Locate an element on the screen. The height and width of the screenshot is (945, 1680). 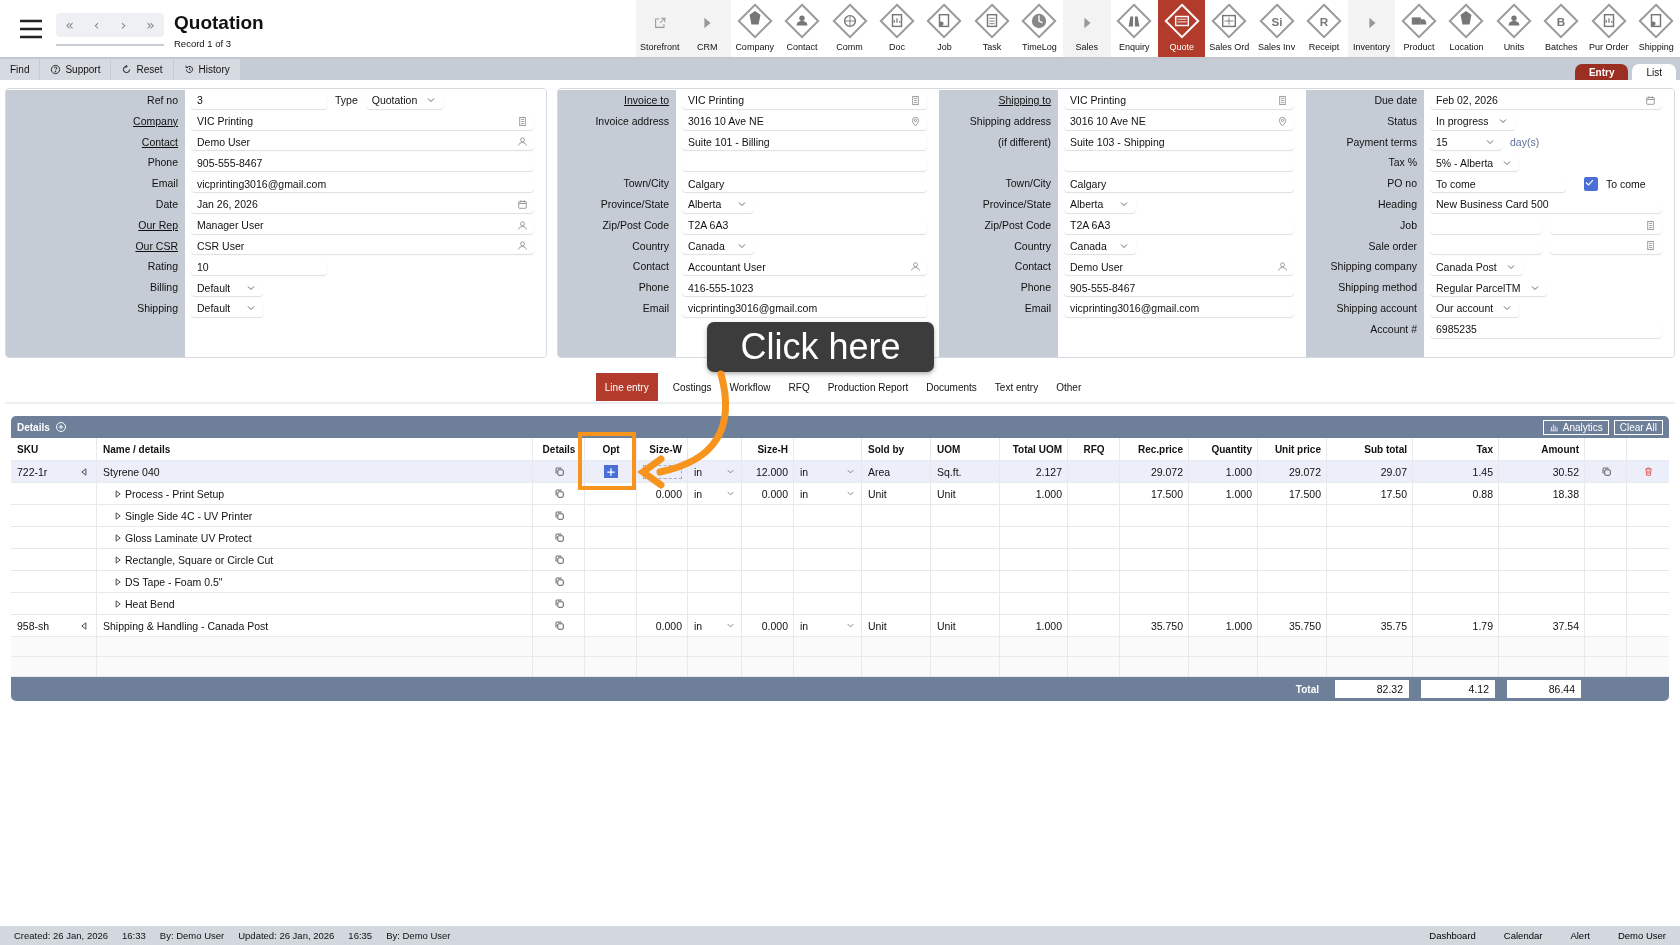
table-row: Process - Print Setup 0.000 in 0.000 in Unit Unit 1.000 17.500 1.000 17.500 17.50 0.88 18.38 is located at coordinates (840, 494).